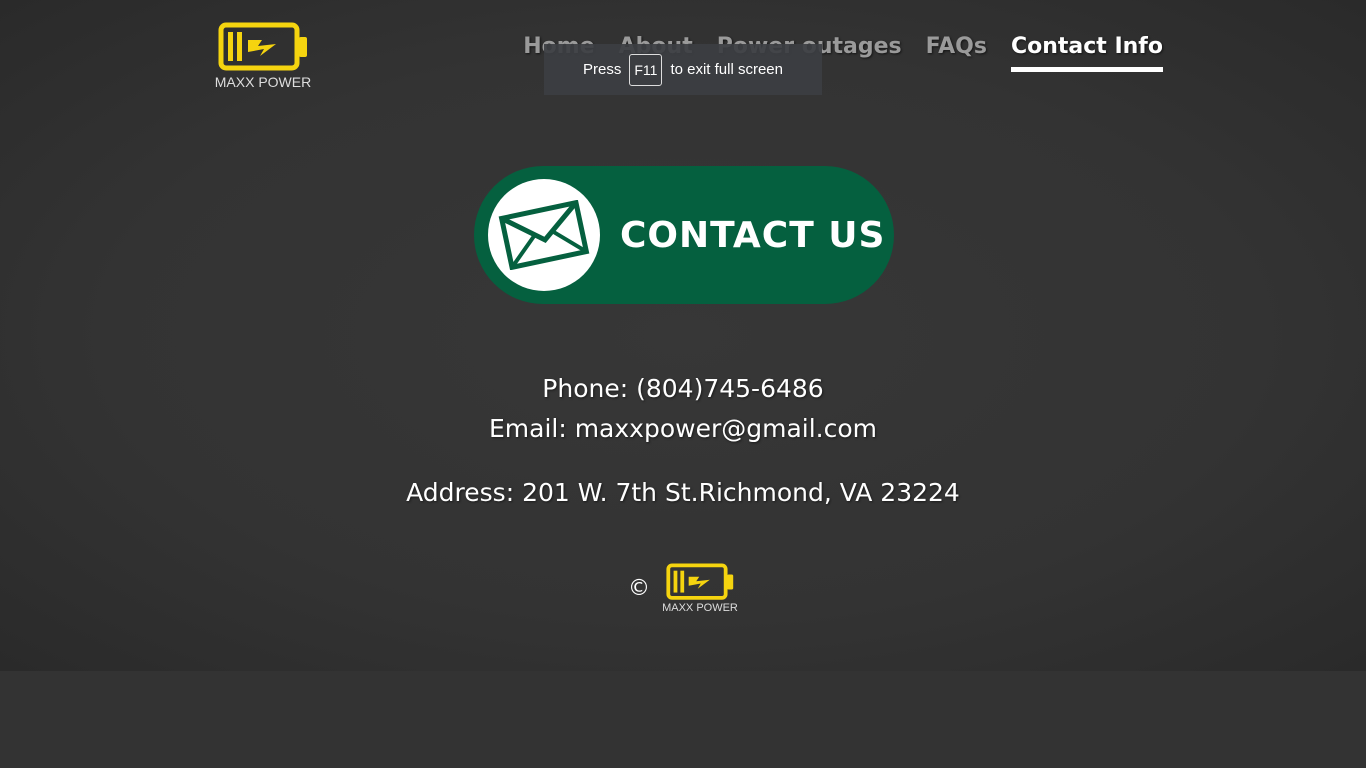 Image resolution: width=1366 pixels, height=768 pixels. What do you see at coordinates (956, 50) in the screenshot?
I see `nav-faqs: FAQs` at bounding box center [956, 50].